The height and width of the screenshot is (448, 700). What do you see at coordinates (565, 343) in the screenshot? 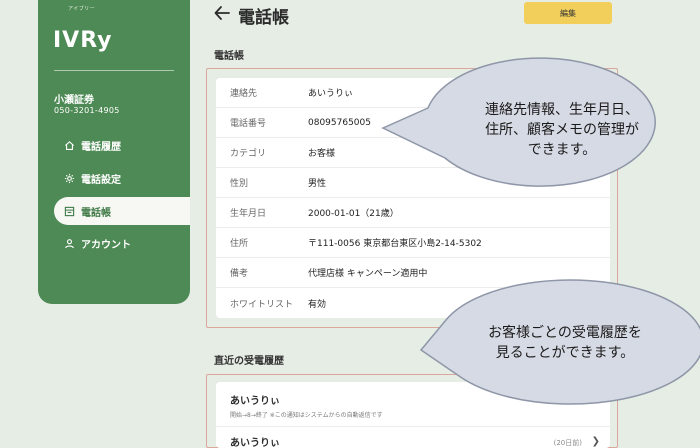
I see `callout-bottom-text: お客様ごとの受電履歴を 見ることができます。` at bounding box center [565, 343].